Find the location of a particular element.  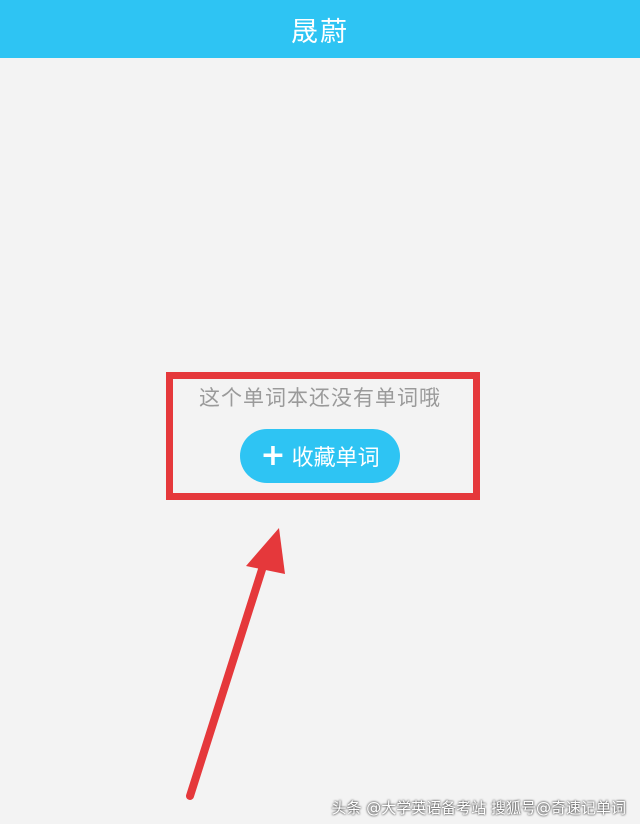

empty-state-message: 这个单词本还没有单词哦 is located at coordinates (320, 398).